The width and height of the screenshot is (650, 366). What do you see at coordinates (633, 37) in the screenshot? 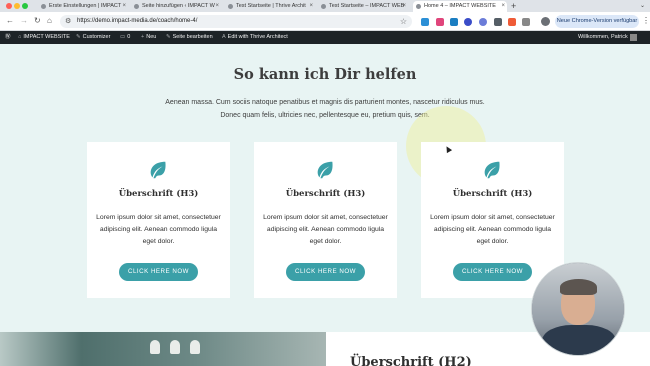
I see `avatar` at bounding box center [633, 37].